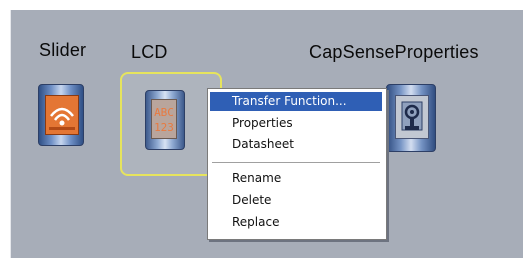  What do you see at coordinates (296, 200) in the screenshot?
I see `menu-item-delete: Delete` at bounding box center [296, 200].